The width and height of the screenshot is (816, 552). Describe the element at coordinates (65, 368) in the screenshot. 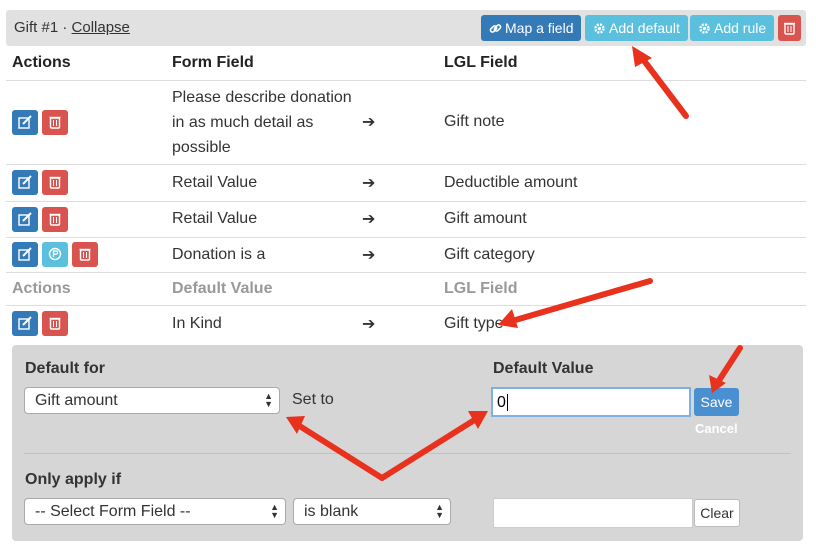

I see `default-for-label: Default for` at that location.